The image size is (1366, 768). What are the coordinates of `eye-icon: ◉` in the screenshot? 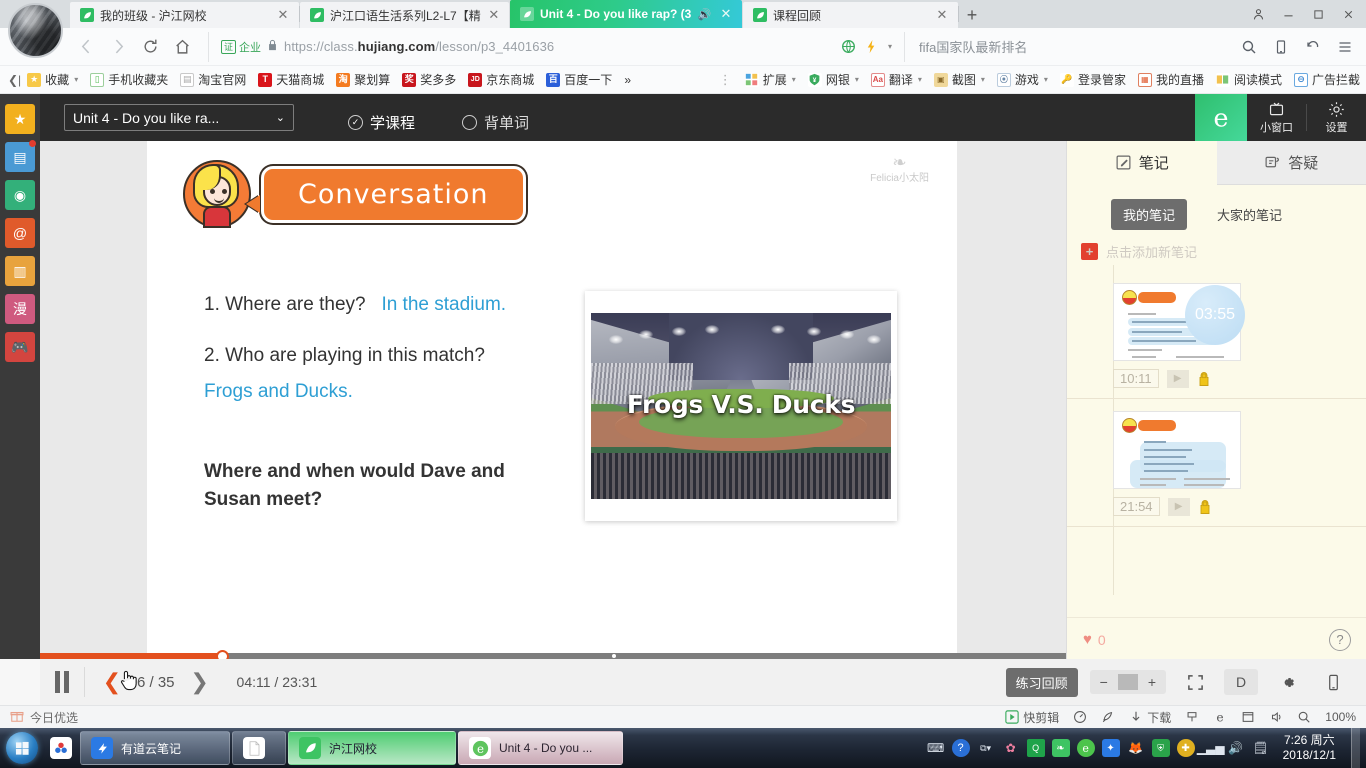 It's located at (20, 195).